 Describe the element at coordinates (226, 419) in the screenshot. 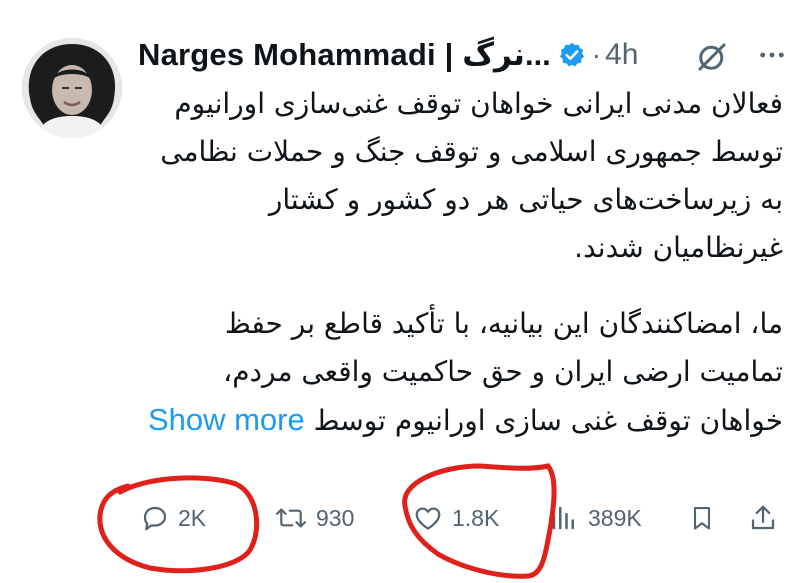

I see `show-more-link: Show more` at that location.